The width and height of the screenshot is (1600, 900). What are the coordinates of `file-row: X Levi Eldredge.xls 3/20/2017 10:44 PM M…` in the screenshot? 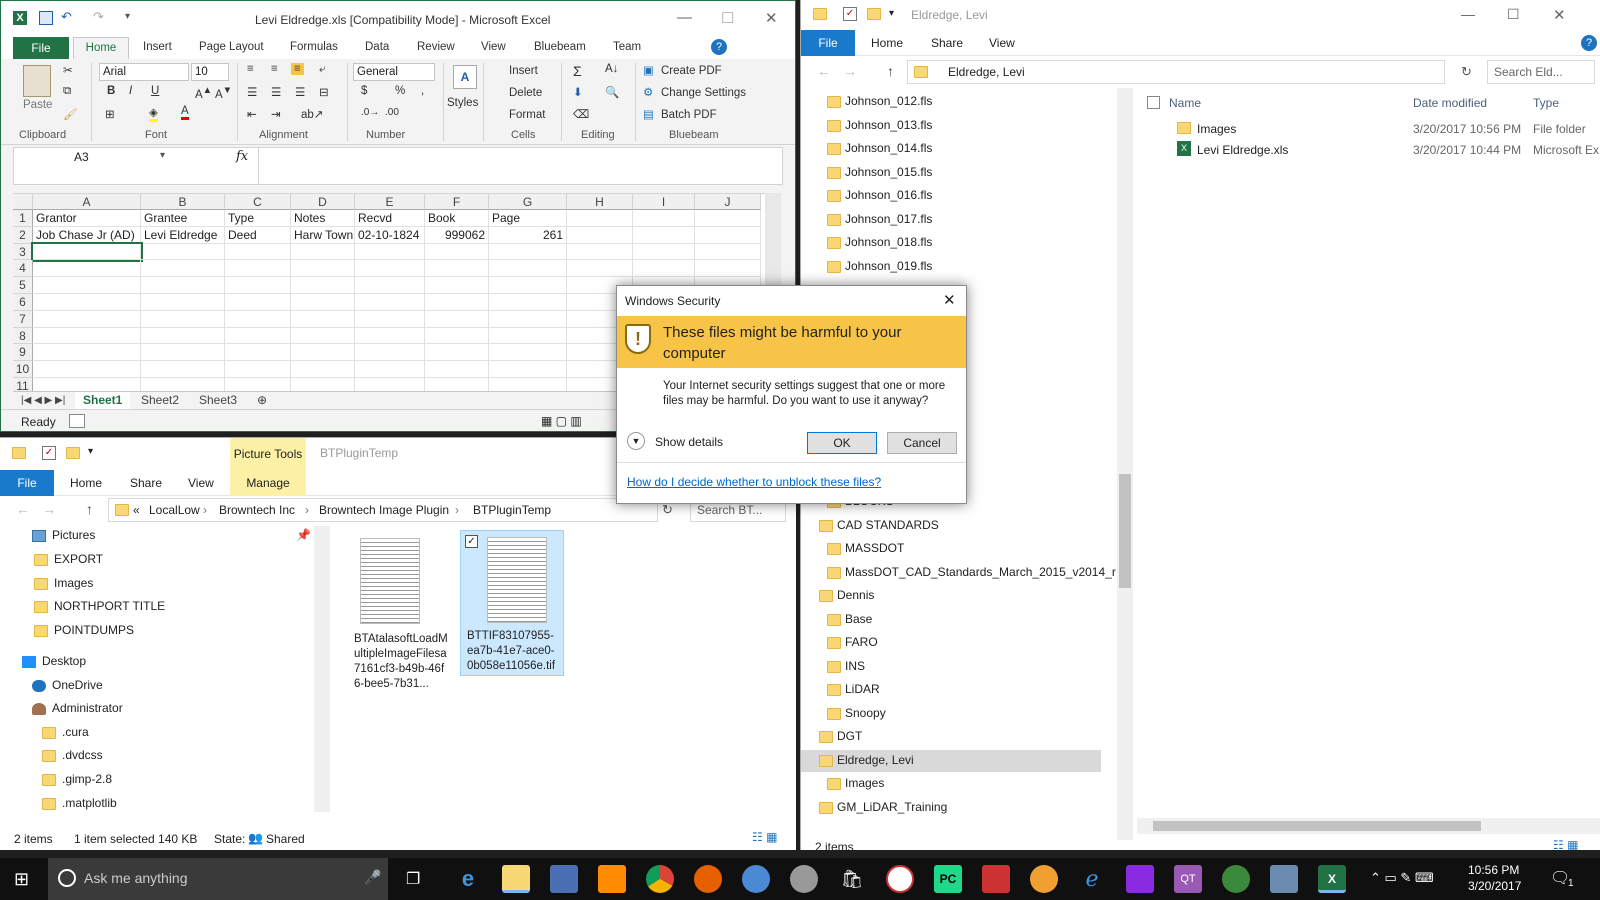 It's located at (1368, 149).